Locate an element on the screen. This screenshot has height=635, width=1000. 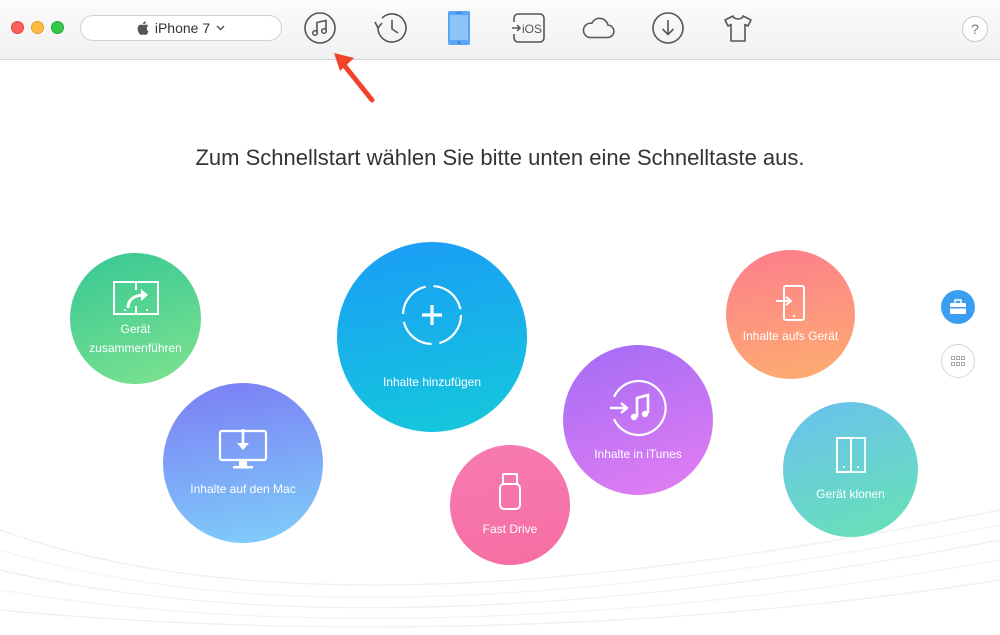
chevron-down-icon is located at coordinates (220, 28).